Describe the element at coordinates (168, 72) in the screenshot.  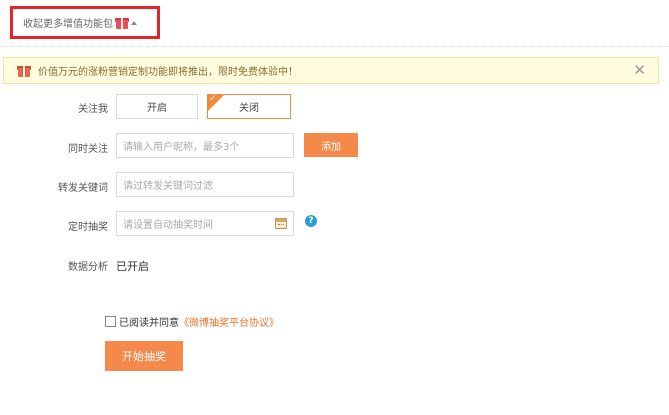
I see `notice-text: 价值万元的涨粉营销定制功能即将推出，限时免费体验中！` at that location.